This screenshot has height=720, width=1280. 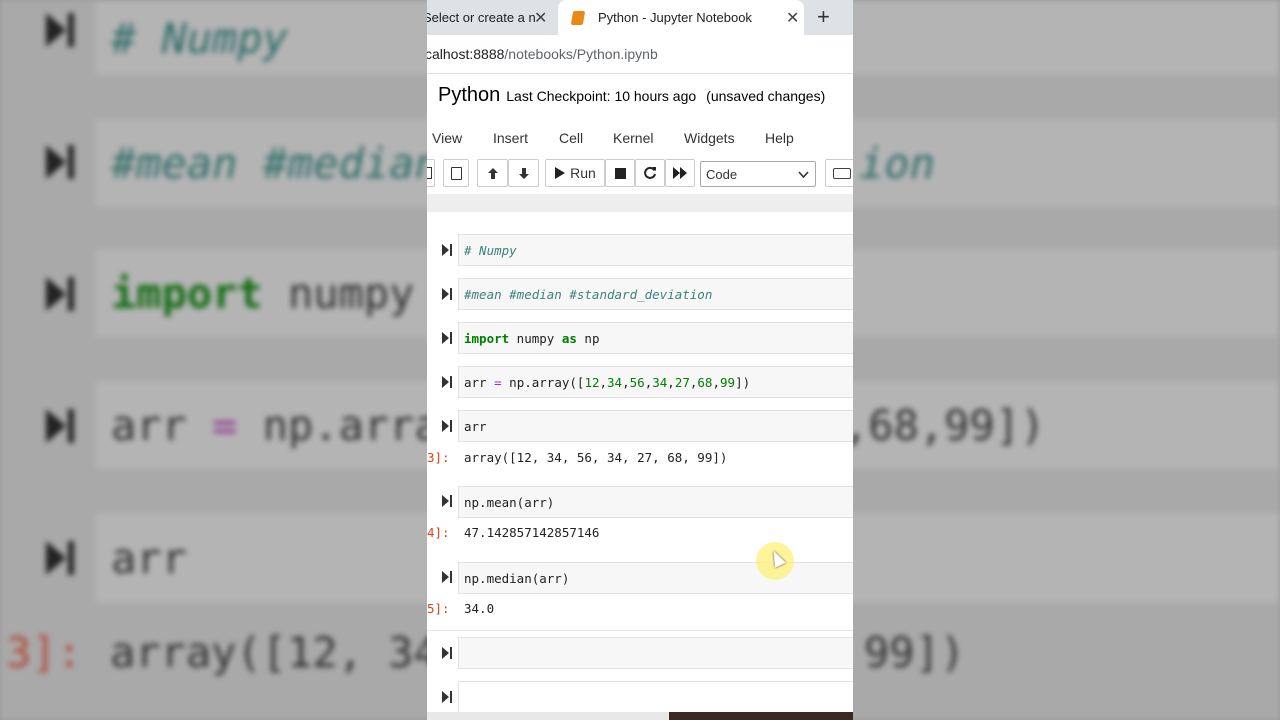 I want to click on checkpoint-status: Last Checkpoint: 10 hours ago, so click(x=601, y=96).